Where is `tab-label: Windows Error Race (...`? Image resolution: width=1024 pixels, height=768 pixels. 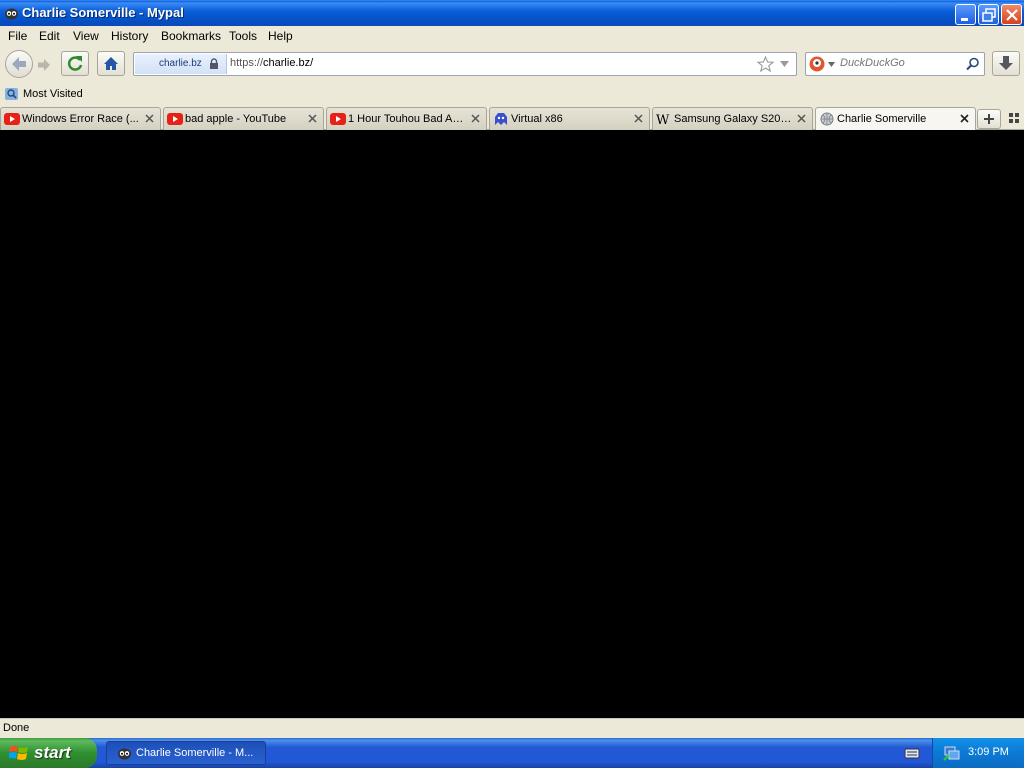 tab-label: Windows Error Race (... is located at coordinates (80, 119).